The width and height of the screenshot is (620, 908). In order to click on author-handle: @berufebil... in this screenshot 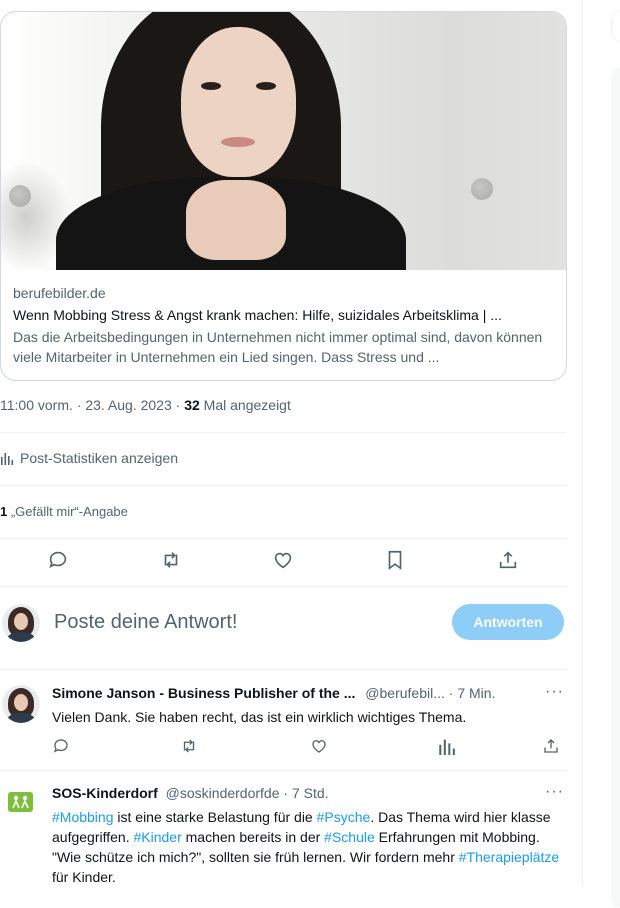, I will do `click(405, 693)`.